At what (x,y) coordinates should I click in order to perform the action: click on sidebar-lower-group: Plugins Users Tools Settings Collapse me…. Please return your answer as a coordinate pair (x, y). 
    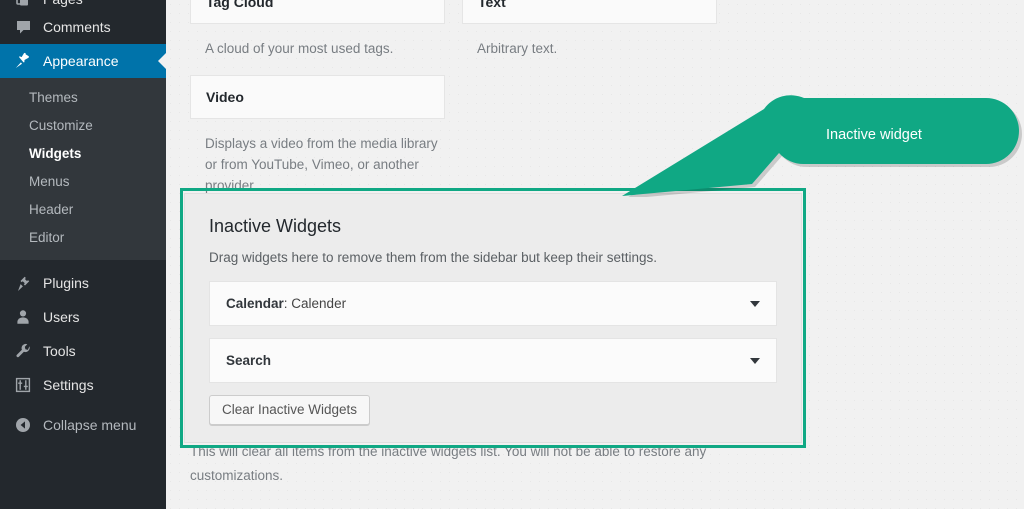
    Looking at the image, I should click on (83, 351).